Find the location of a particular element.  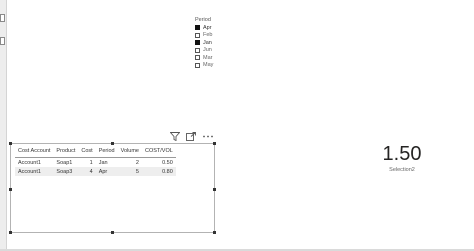

table-cell: Apr is located at coordinates (106, 171).